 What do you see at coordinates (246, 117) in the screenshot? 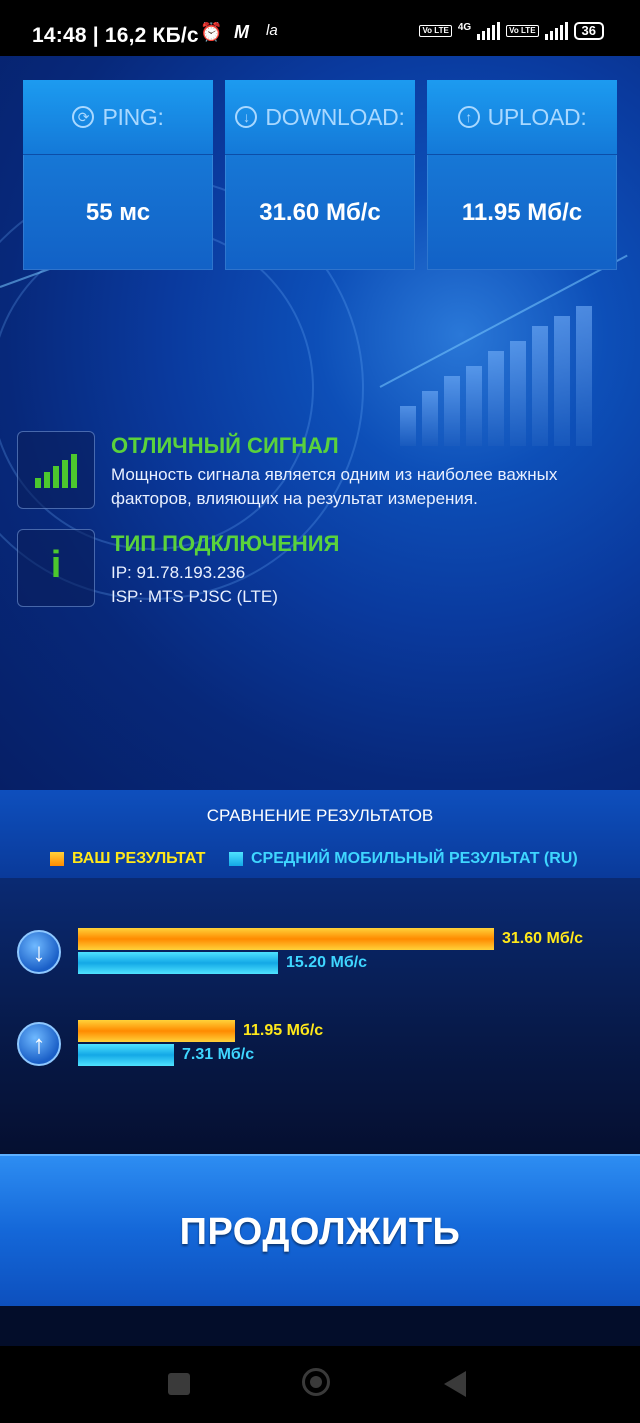
I see `download-icon: ↓` at bounding box center [246, 117].